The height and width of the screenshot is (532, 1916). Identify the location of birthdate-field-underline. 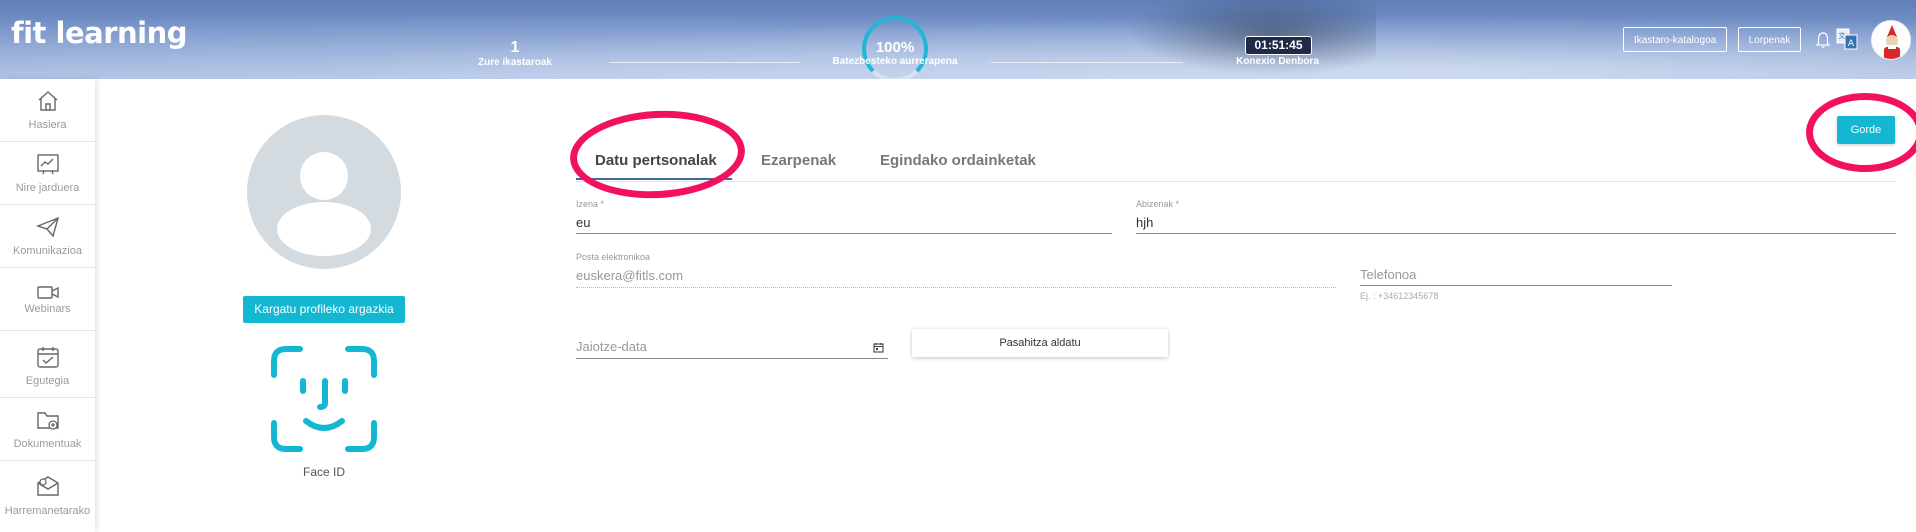
(732, 358).